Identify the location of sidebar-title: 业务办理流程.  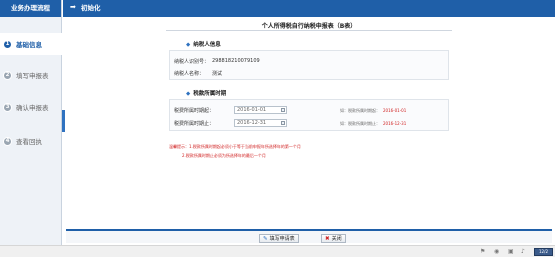
(30, 8).